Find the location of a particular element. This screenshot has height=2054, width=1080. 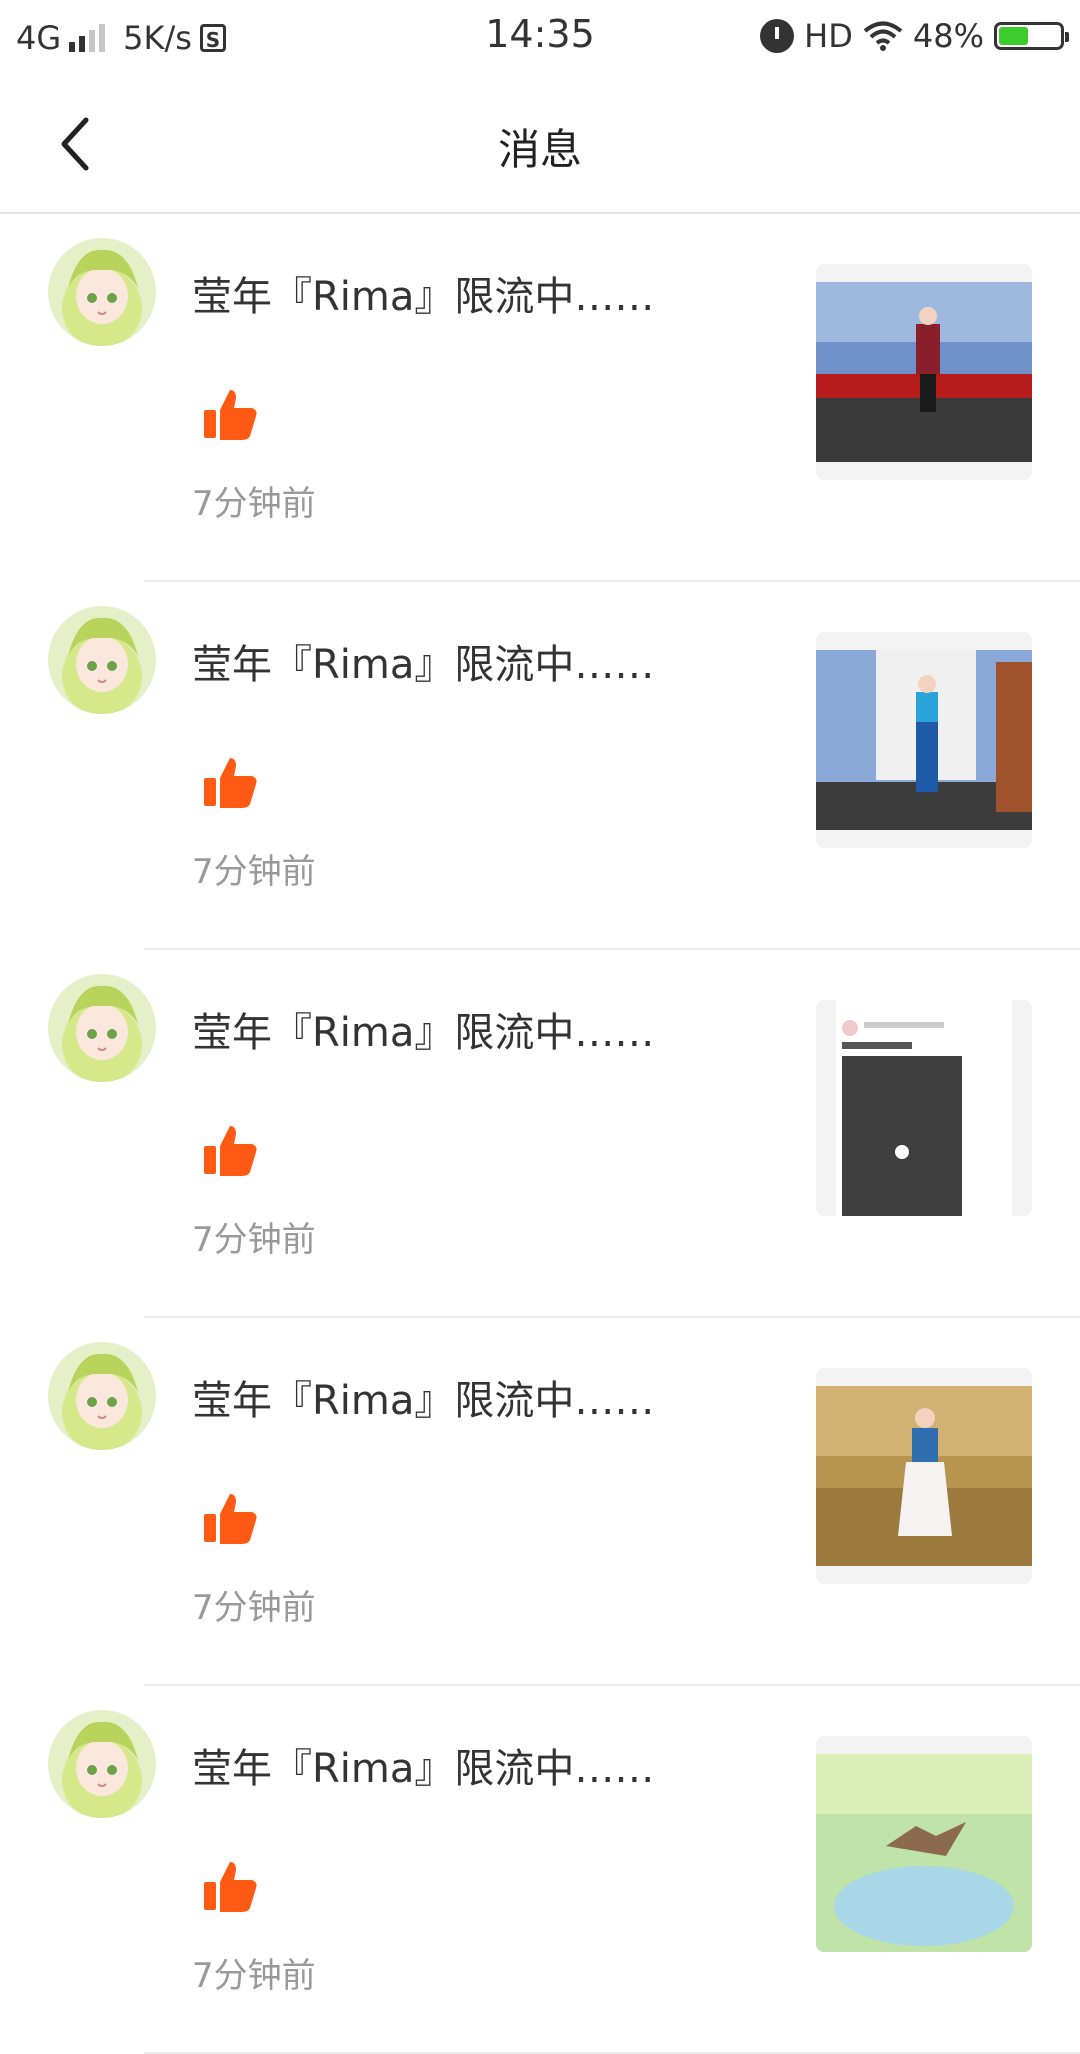

wifi-icon is located at coordinates (883, 36).